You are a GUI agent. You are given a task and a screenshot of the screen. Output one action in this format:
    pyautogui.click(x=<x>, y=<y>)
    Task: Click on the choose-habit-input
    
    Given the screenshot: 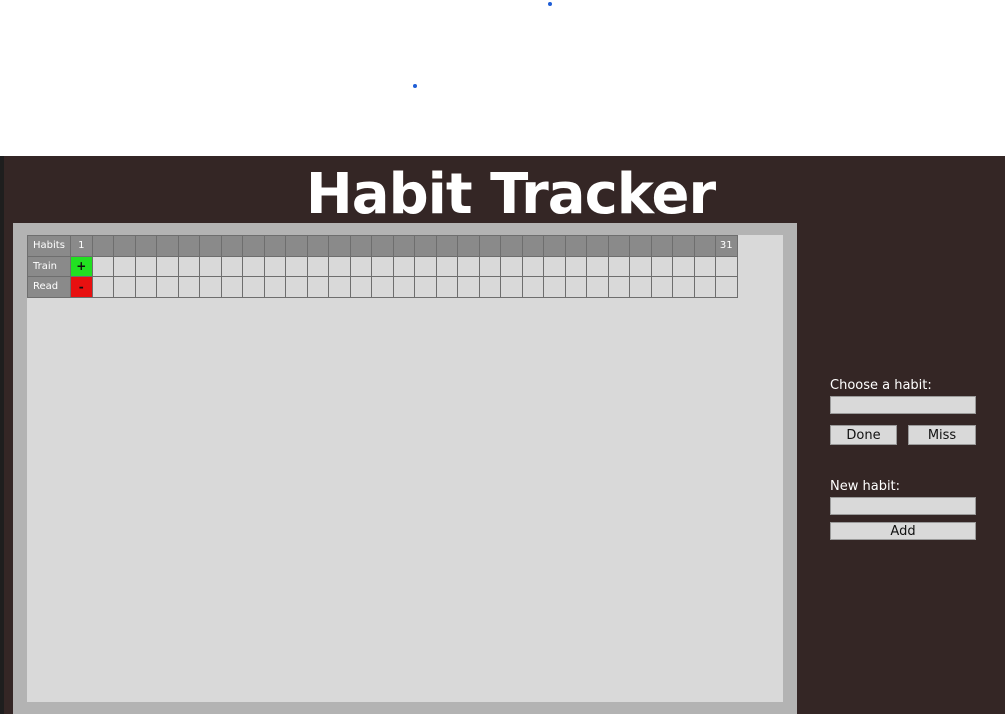 What is the action you would take?
    pyautogui.click(x=903, y=405)
    